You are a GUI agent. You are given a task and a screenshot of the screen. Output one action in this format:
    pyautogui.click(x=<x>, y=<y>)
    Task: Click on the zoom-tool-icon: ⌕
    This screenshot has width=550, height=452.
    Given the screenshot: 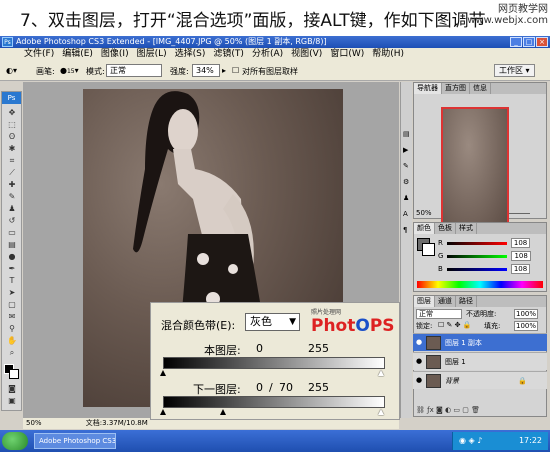 What is the action you would take?
    pyautogui.click(x=12, y=352)
    